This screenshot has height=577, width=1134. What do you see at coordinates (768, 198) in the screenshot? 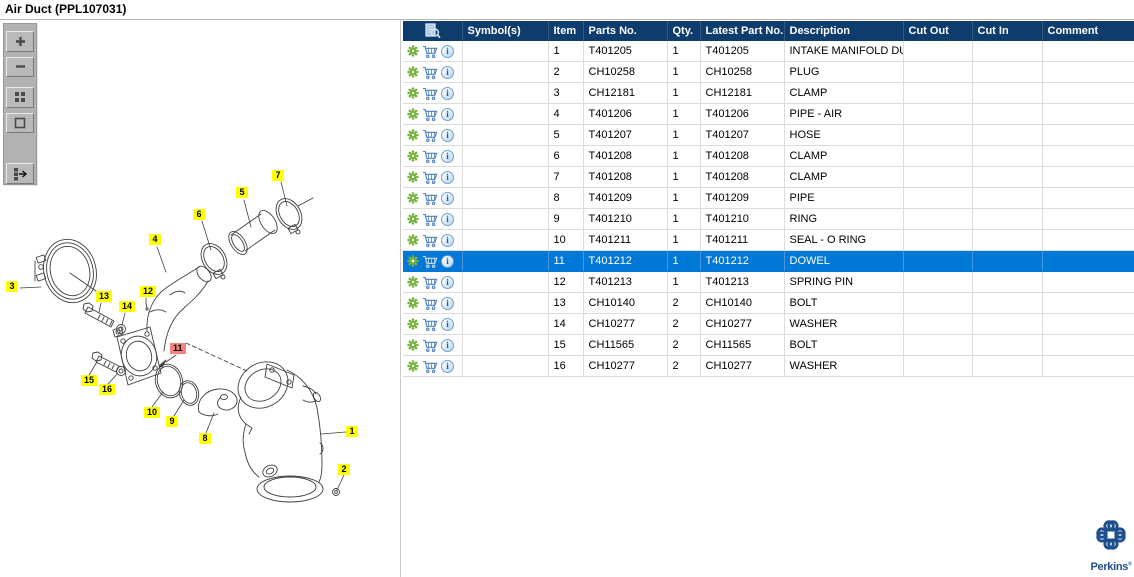
I see `table-row: i 8 T401209 1 T401209 PIPE` at bounding box center [768, 198].